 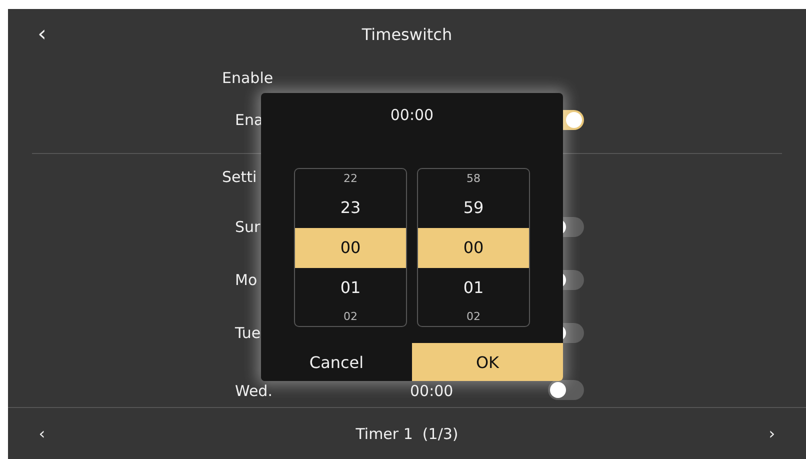 I want to click on dialog-title: 00:00, so click(x=412, y=115).